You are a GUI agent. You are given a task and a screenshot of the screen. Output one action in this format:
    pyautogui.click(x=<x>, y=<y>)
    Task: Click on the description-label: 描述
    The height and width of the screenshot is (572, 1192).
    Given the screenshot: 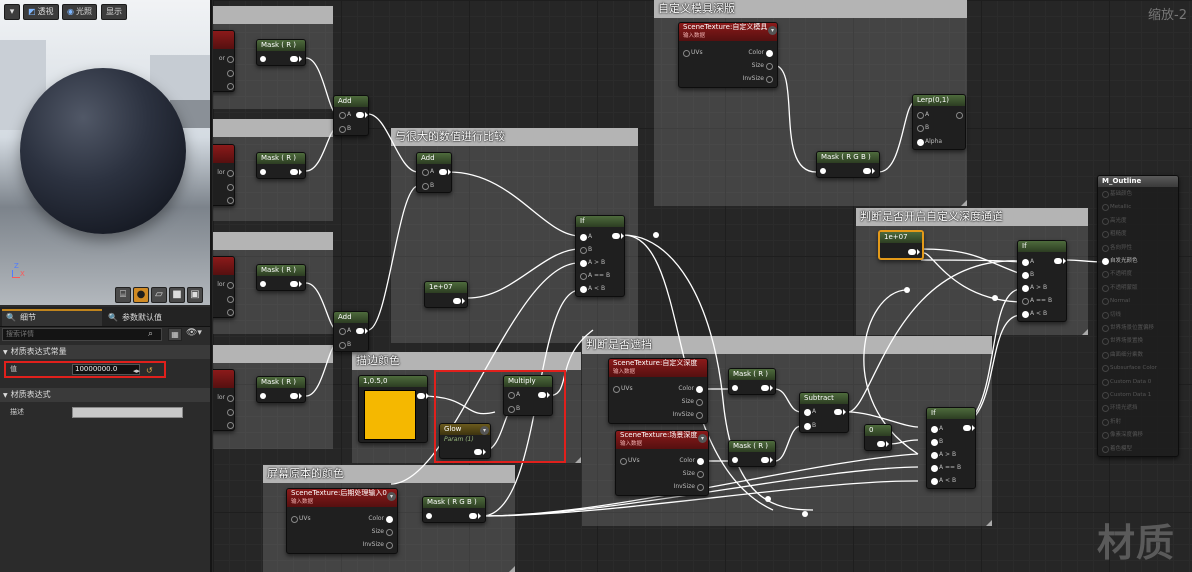 What is the action you would take?
    pyautogui.click(x=17, y=412)
    